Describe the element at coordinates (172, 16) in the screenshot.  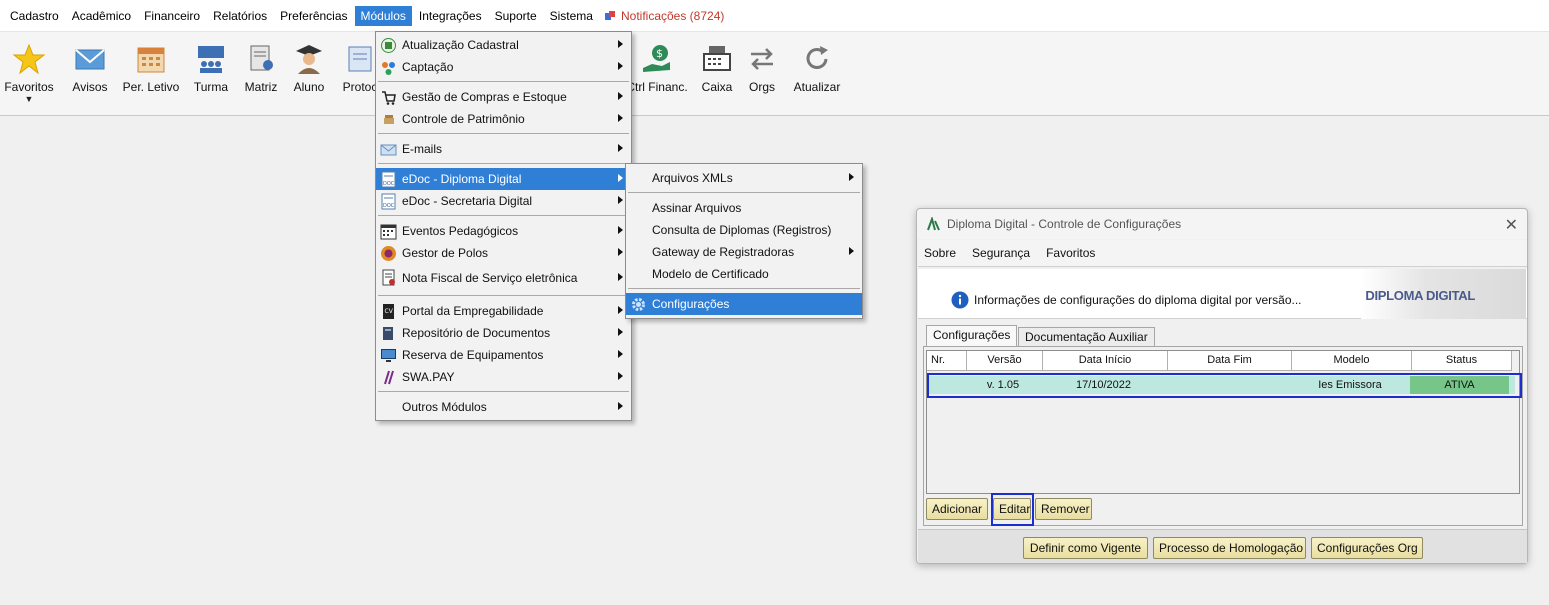
I see `menu-financeiro: Financeiro` at that location.